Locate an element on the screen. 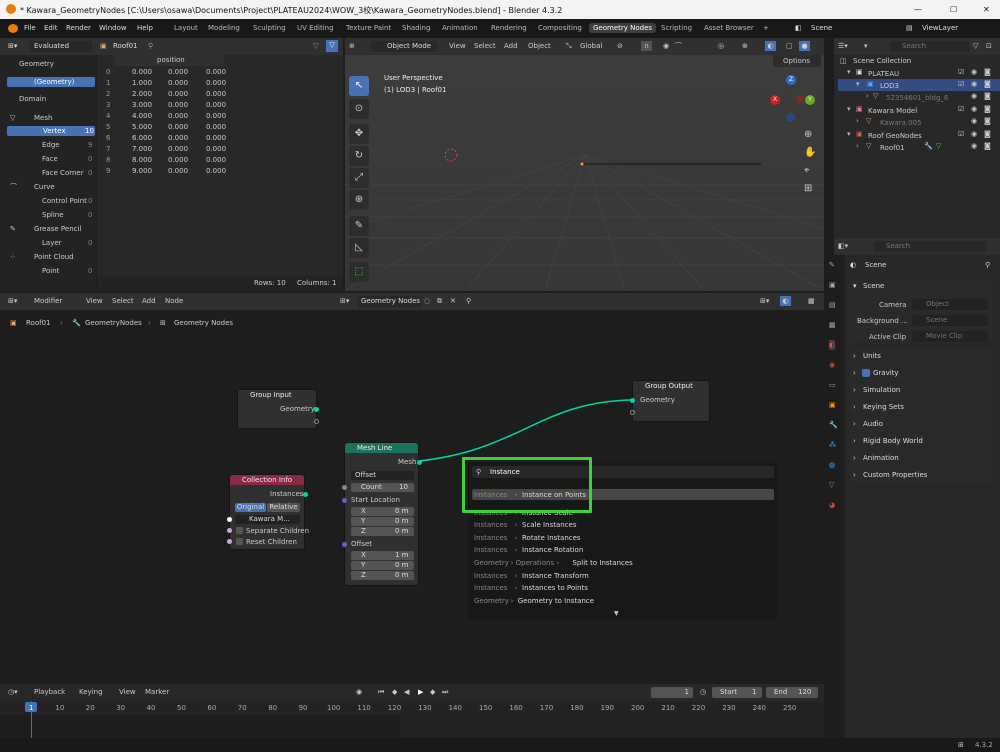 The image size is (1000, 752). separate-socket is located at coordinates (229, 530).